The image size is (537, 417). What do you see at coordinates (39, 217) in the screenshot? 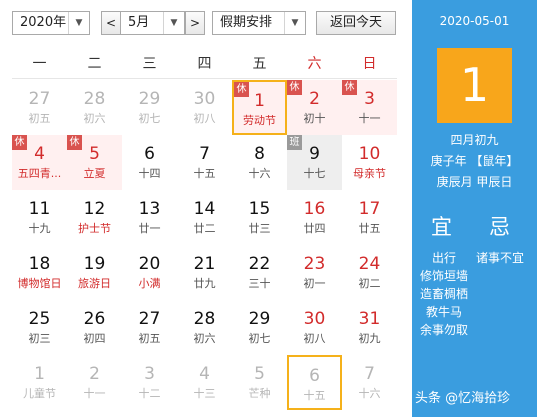
I see `day-cell: 11 十九` at bounding box center [39, 217].